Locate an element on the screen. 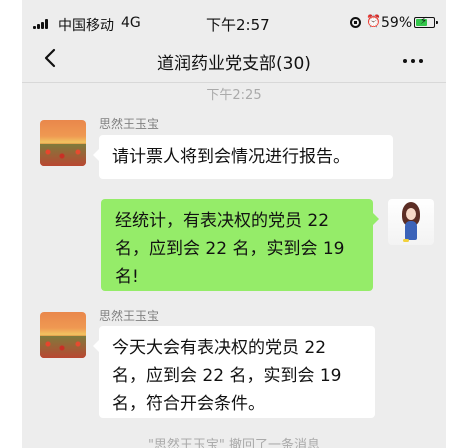 This screenshot has width=467, height=448. incoming-message-bubble: 请计票人将到会情况进行报告。 is located at coordinates (243, 157).